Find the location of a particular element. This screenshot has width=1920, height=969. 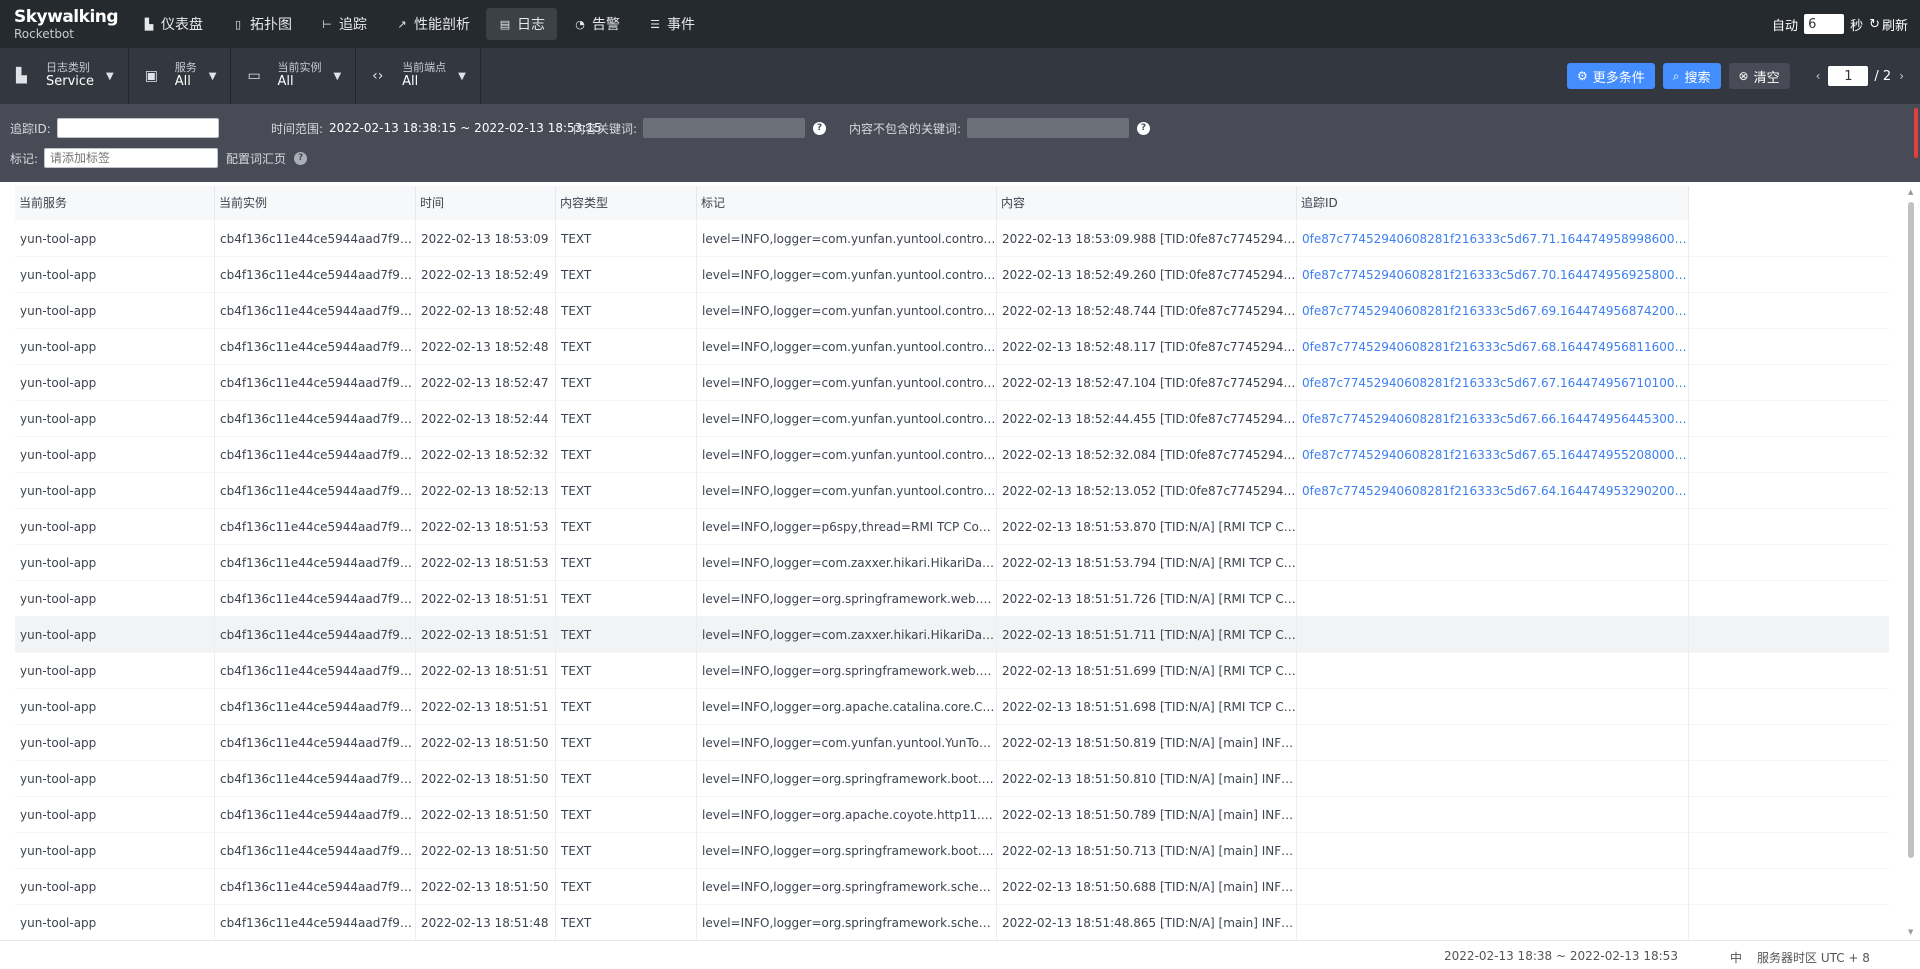

auto-refresh-controls: 自动 秒 ↻ 刷新 is located at coordinates (1840, 24).